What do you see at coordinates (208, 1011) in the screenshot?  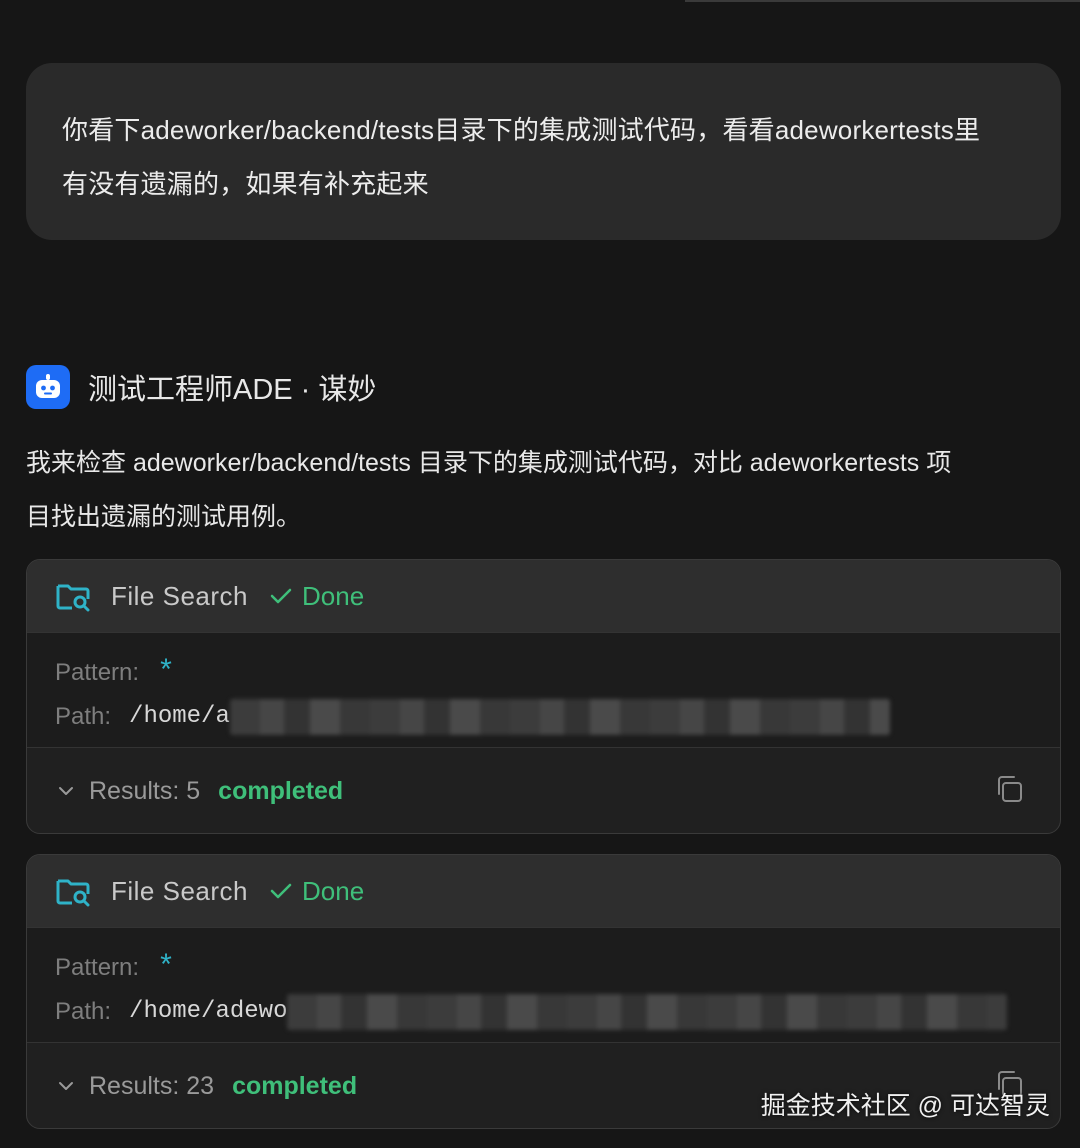 I see `path-value: /home/adewo` at bounding box center [208, 1011].